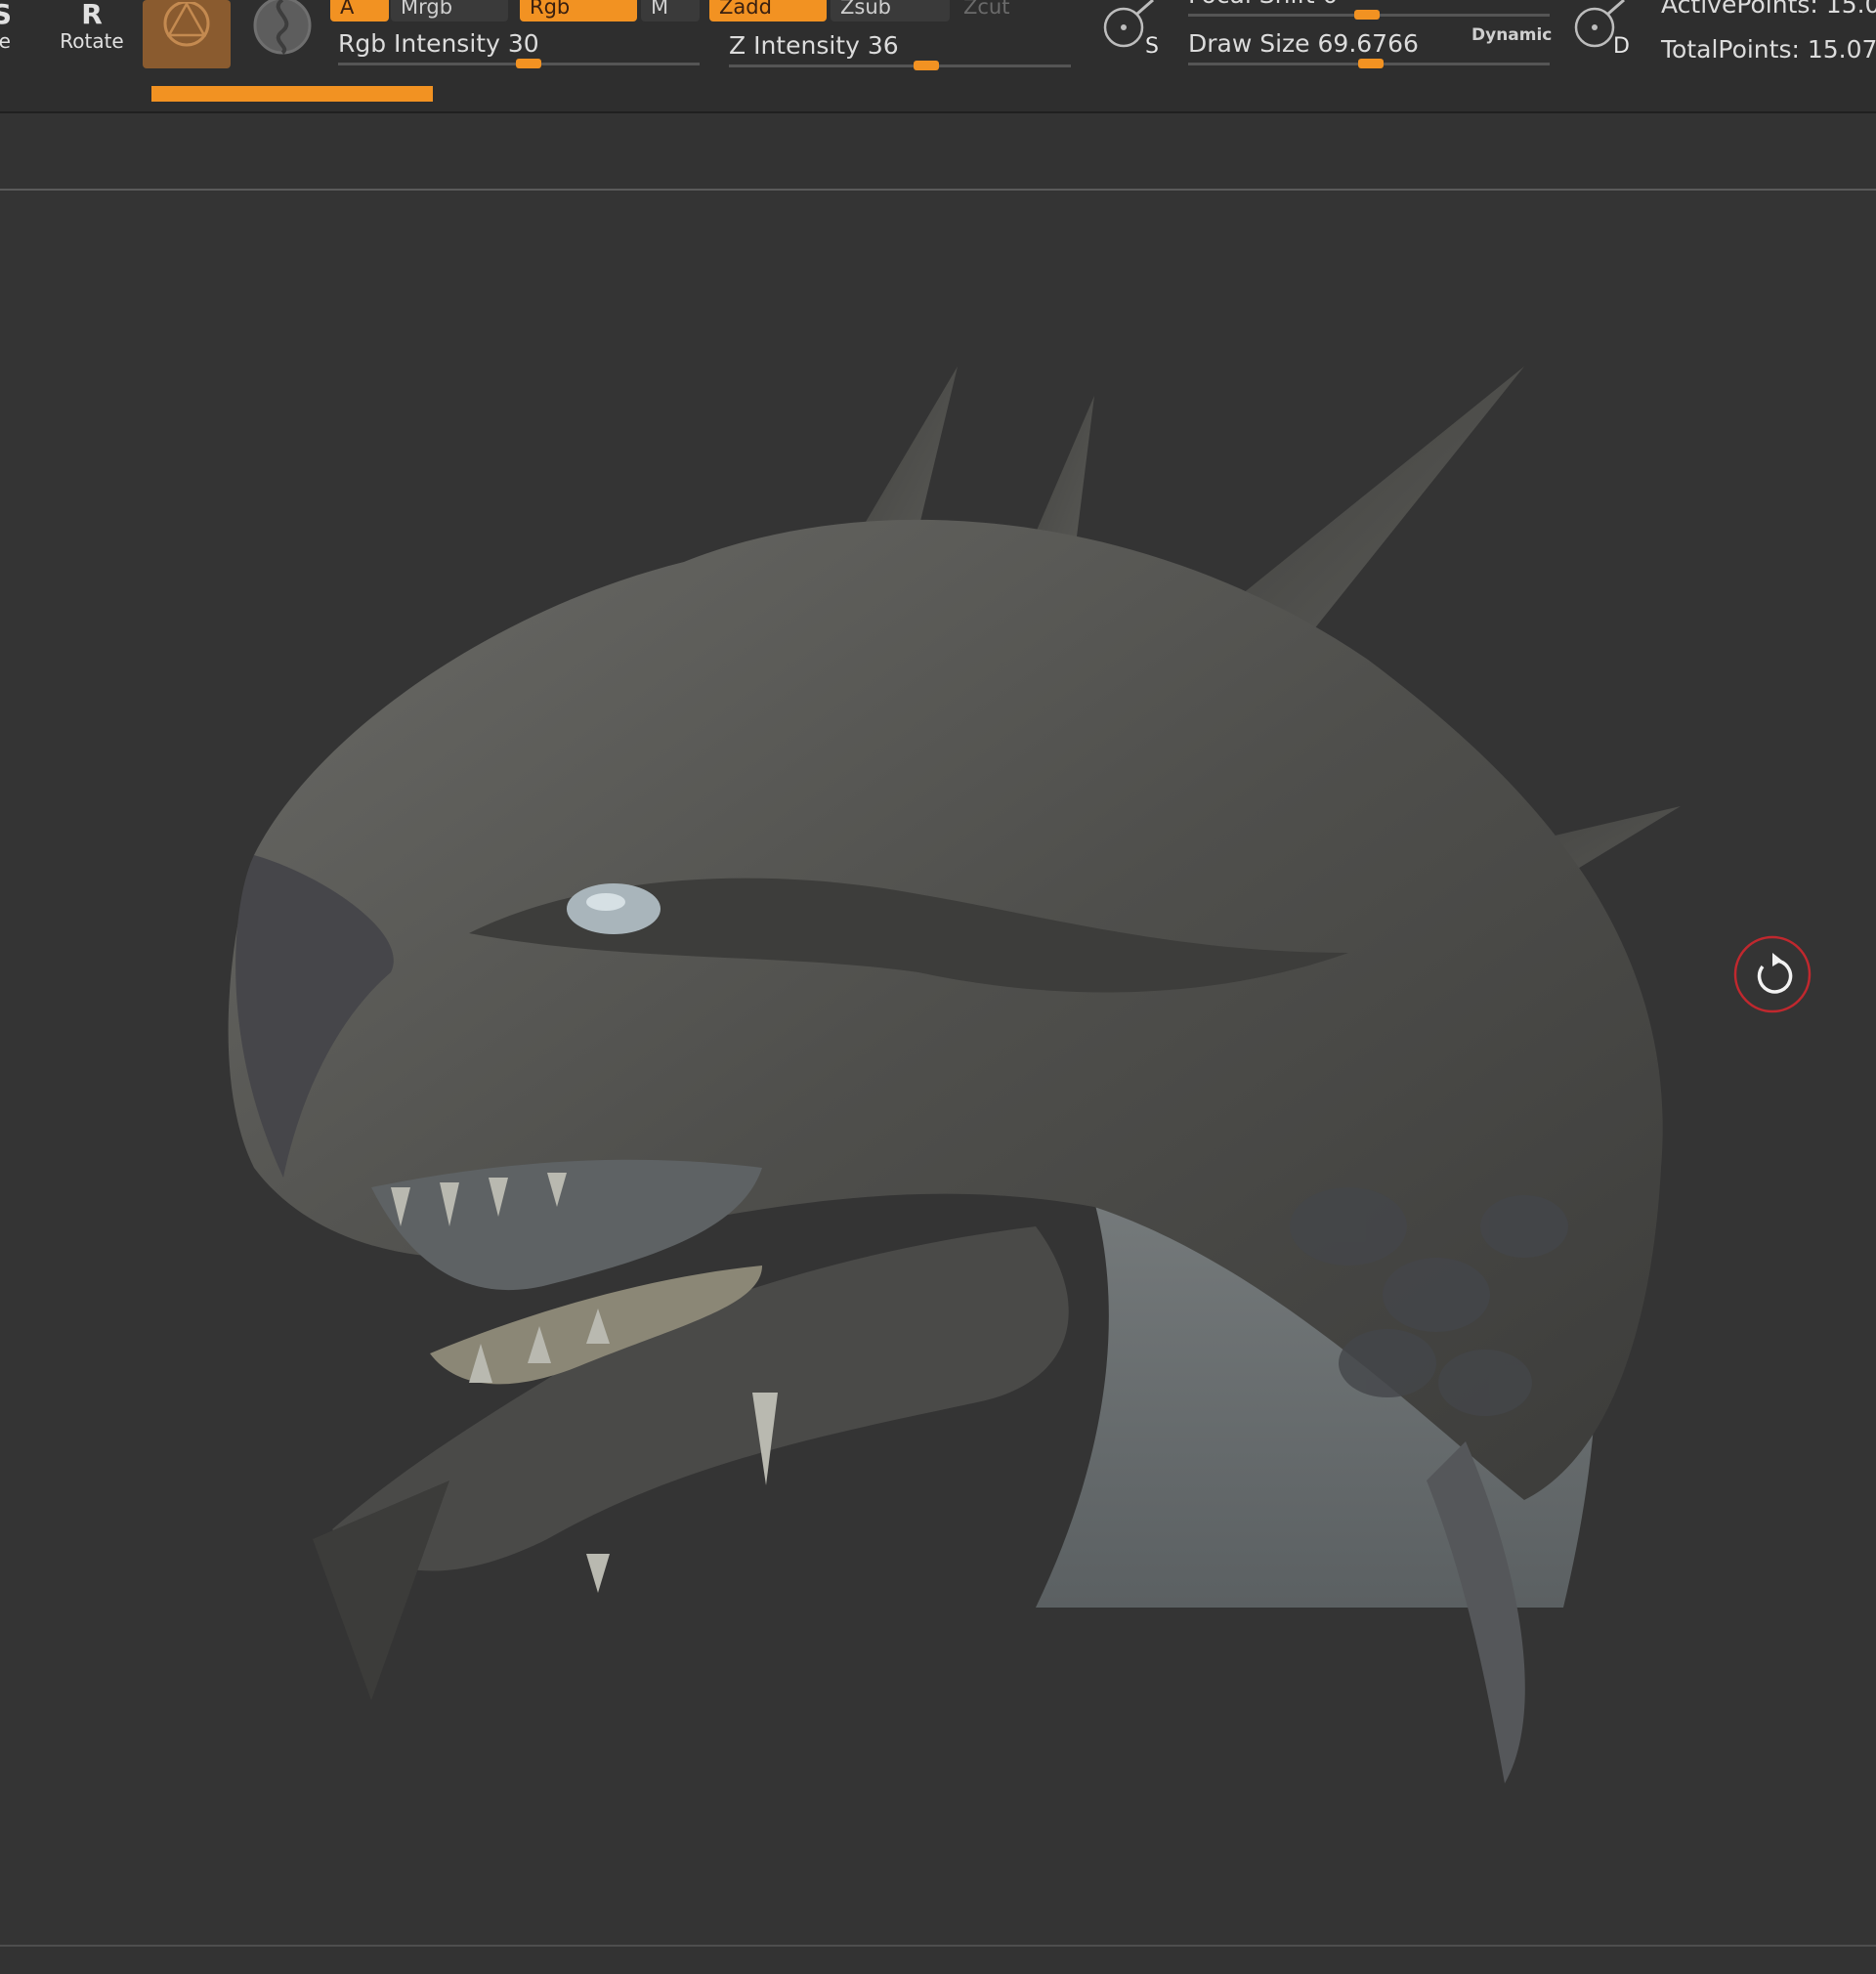  Describe the element at coordinates (1768, 49) in the screenshot. I see `total-points-readout: TotalPoints: 15.072` at that location.